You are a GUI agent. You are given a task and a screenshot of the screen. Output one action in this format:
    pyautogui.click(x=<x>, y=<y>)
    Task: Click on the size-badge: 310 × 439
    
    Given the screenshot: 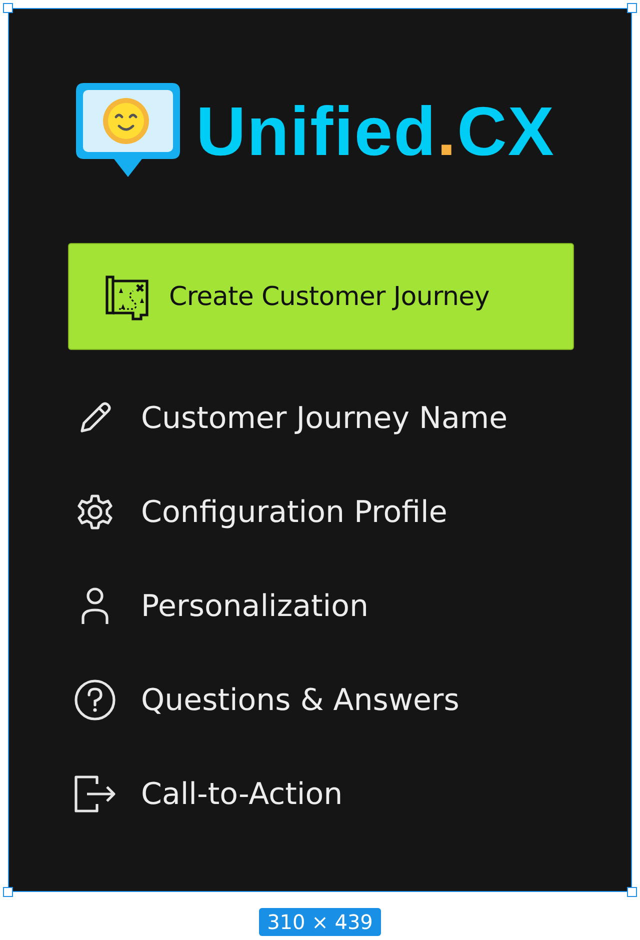 What is the action you would take?
    pyautogui.click(x=320, y=922)
    